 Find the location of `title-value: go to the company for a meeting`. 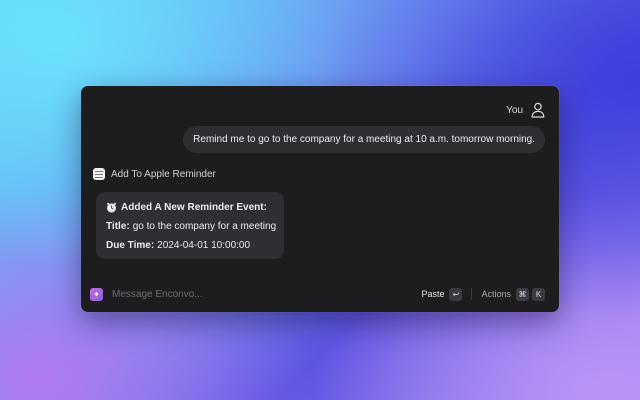

title-value: go to the company for a meeting is located at coordinates (204, 226).